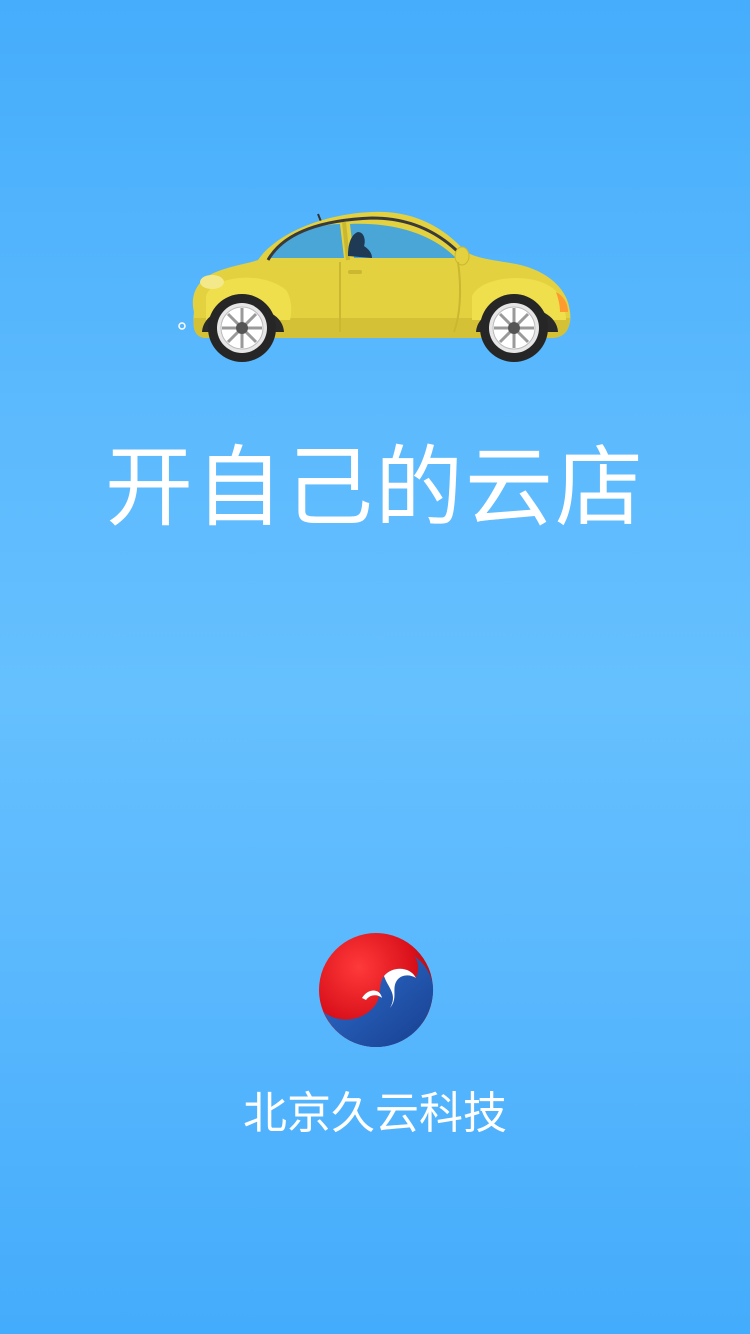 This screenshot has width=750, height=1334. Describe the element at coordinates (374, 286) in the screenshot. I see `yellow-car-icon` at that location.